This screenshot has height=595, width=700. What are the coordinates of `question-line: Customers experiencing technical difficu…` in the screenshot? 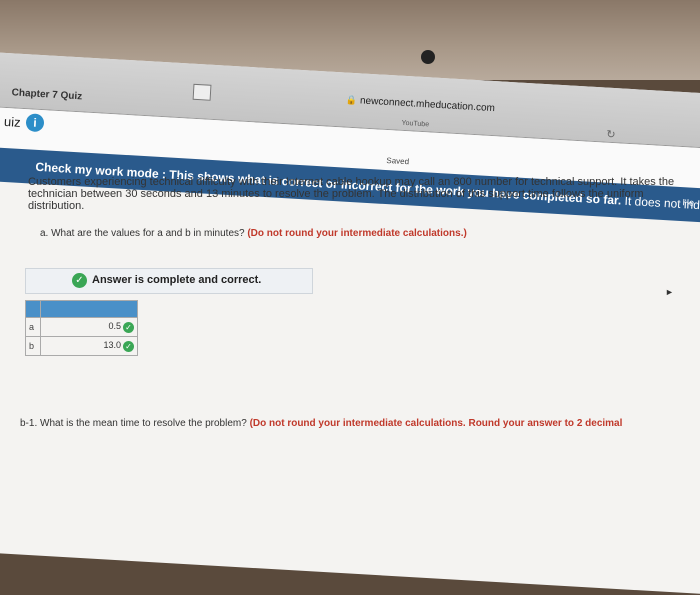 It's located at (351, 182).